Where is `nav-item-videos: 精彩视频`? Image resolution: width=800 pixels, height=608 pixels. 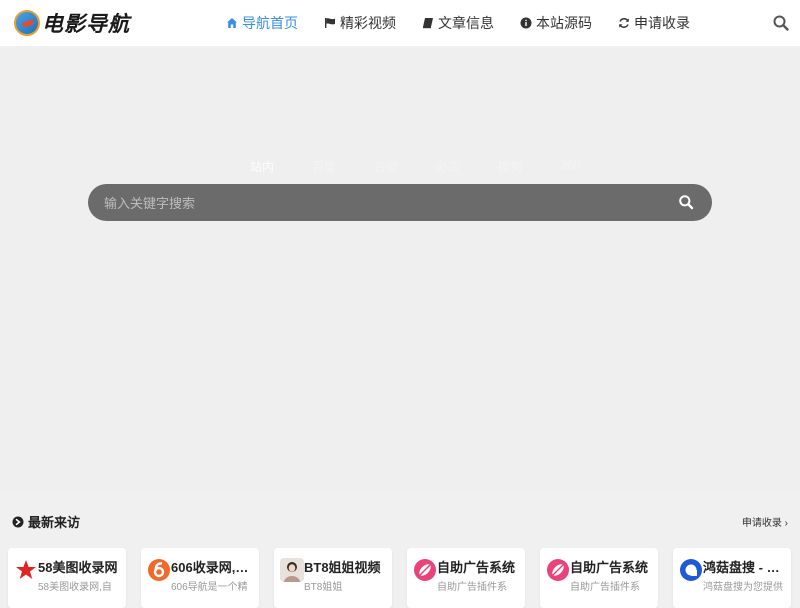 nav-item-videos: 精彩视频 is located at coordinates (360, 23).